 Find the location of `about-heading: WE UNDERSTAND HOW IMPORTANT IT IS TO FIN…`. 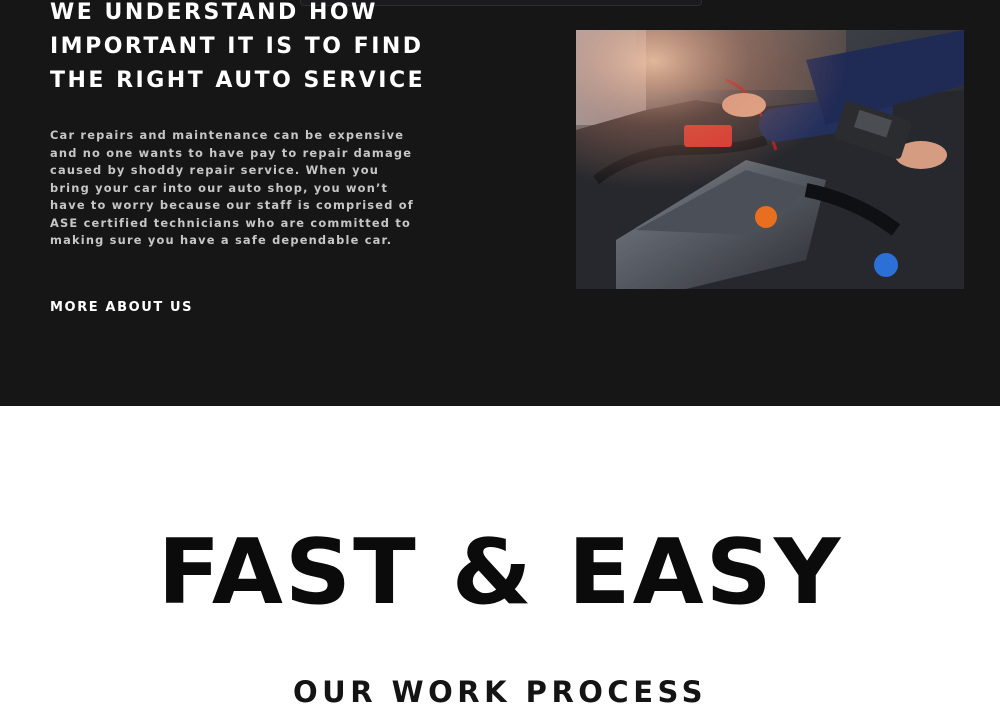

about-heading: WE UNDERSTAND HOW IMPORTANT IT IS TO FIN… is located at coordinates (250, 49).